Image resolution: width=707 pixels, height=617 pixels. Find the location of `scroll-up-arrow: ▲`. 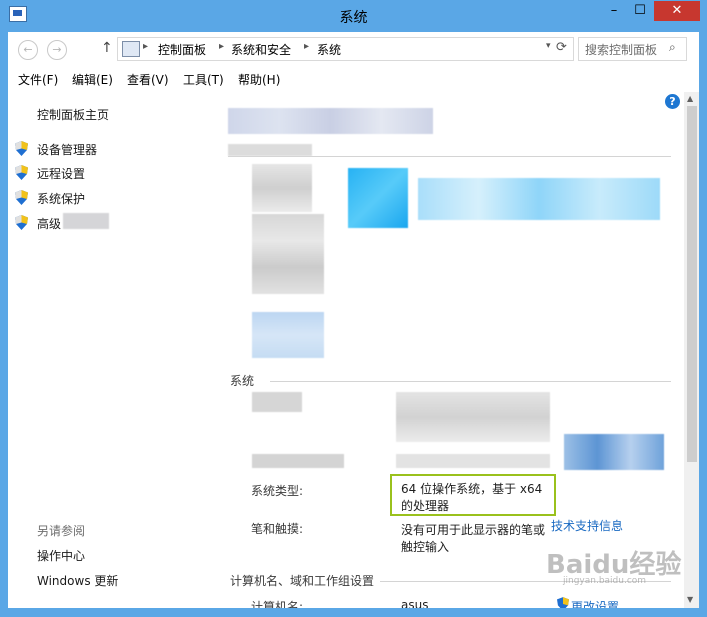

scroll-up-arrow: ▲ is located at coordinates (690, 98).